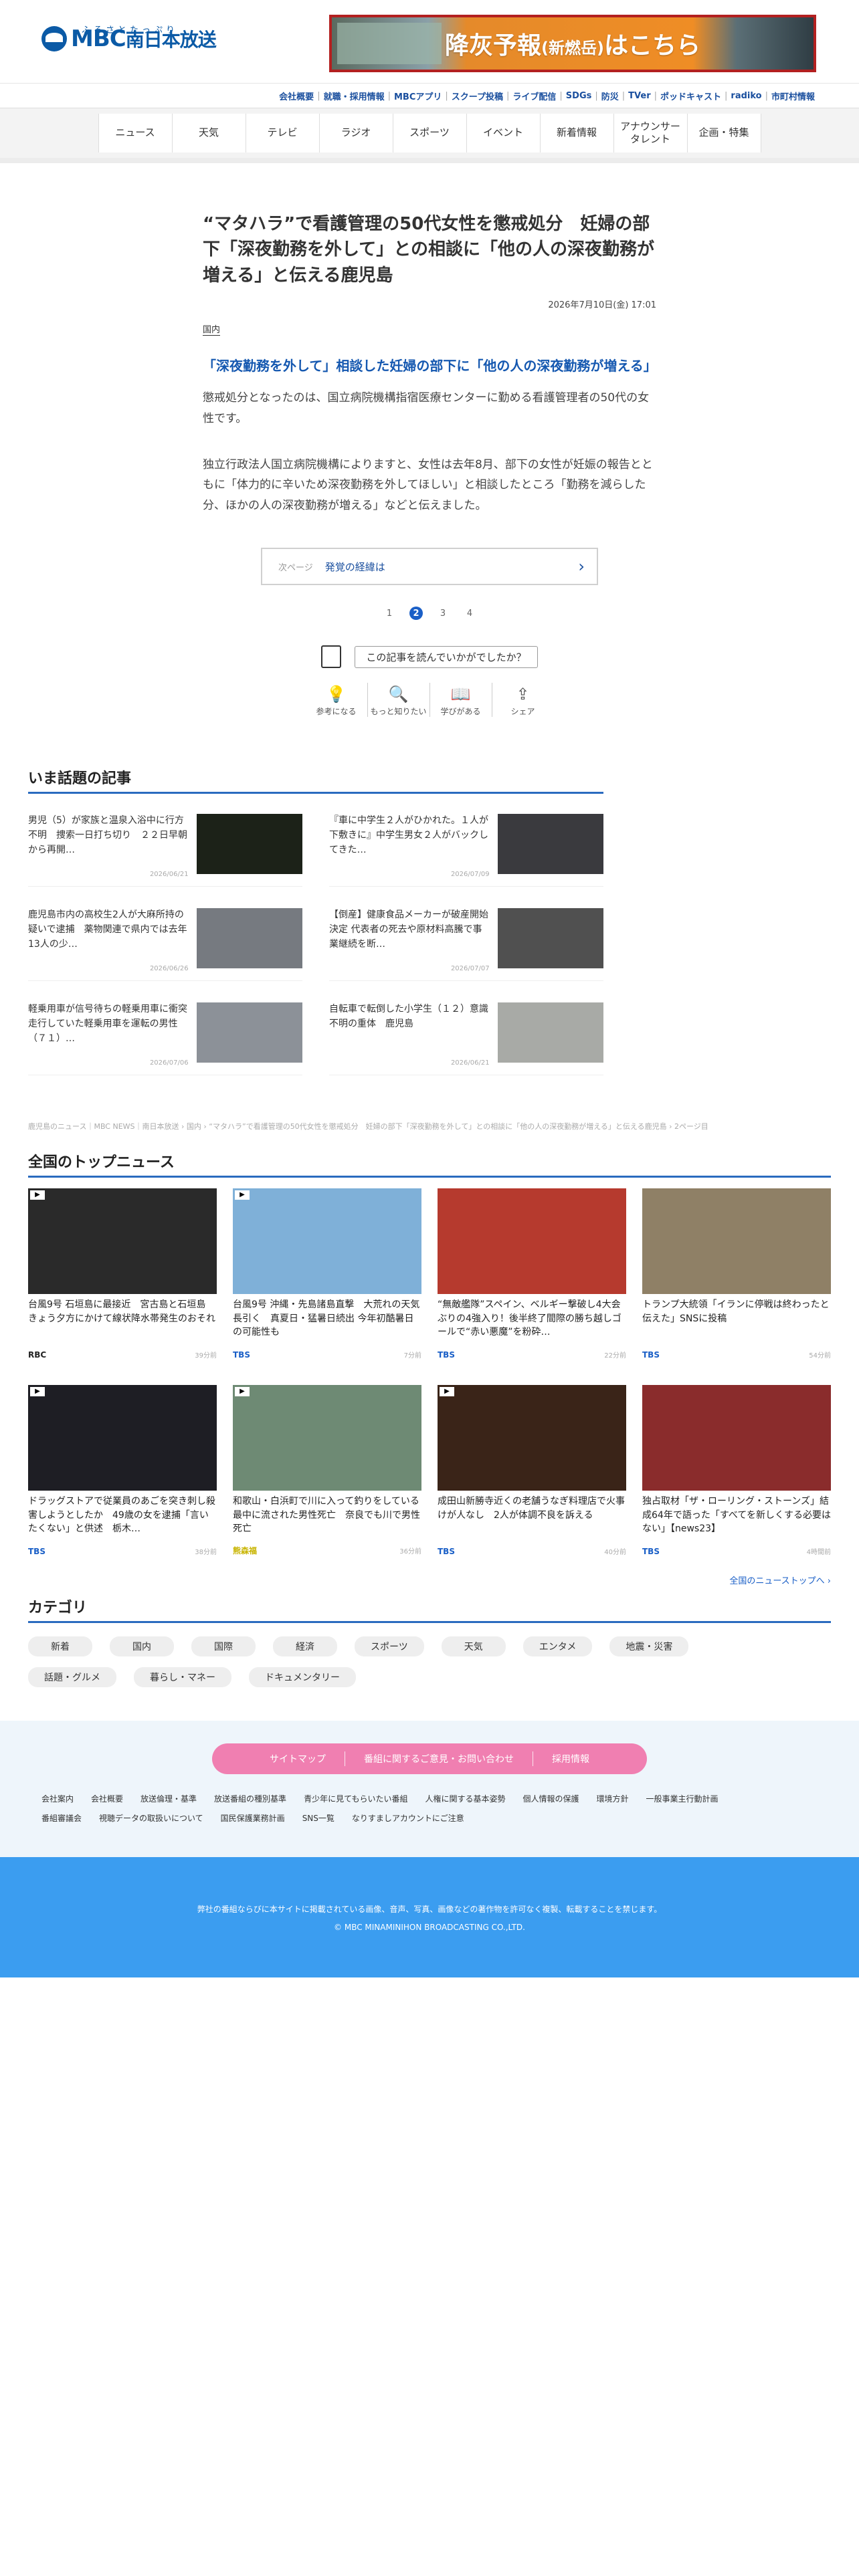 The height and width of the screenshot is (2576, 859). What do you see at coordinates (408, 1818) in the screenshot?
I see `footer-link: なりすましアカウントにご注意` at bounding box center [408, 1818].